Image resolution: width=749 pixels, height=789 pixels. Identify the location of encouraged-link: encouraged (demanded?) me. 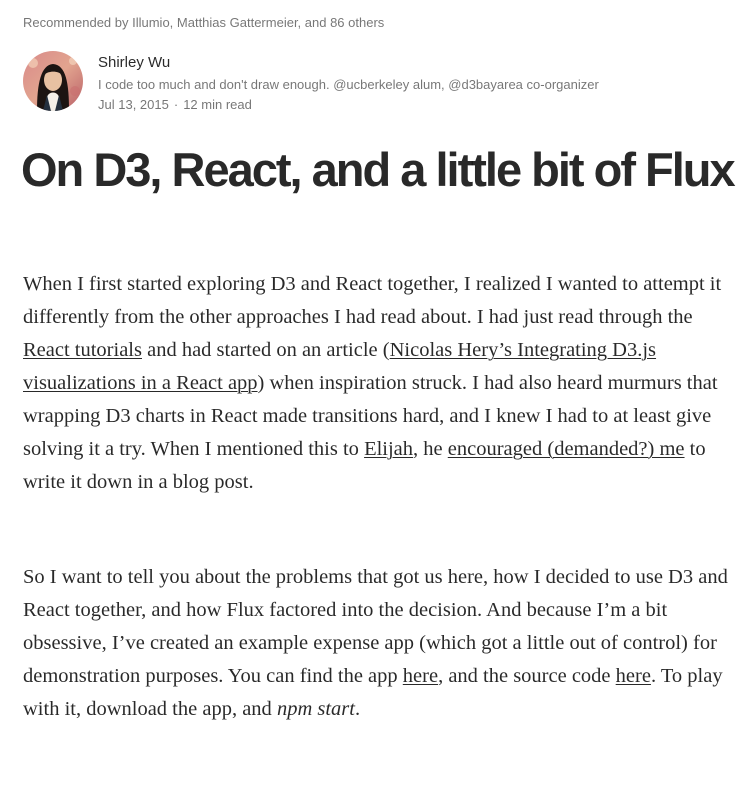
(566, 449).